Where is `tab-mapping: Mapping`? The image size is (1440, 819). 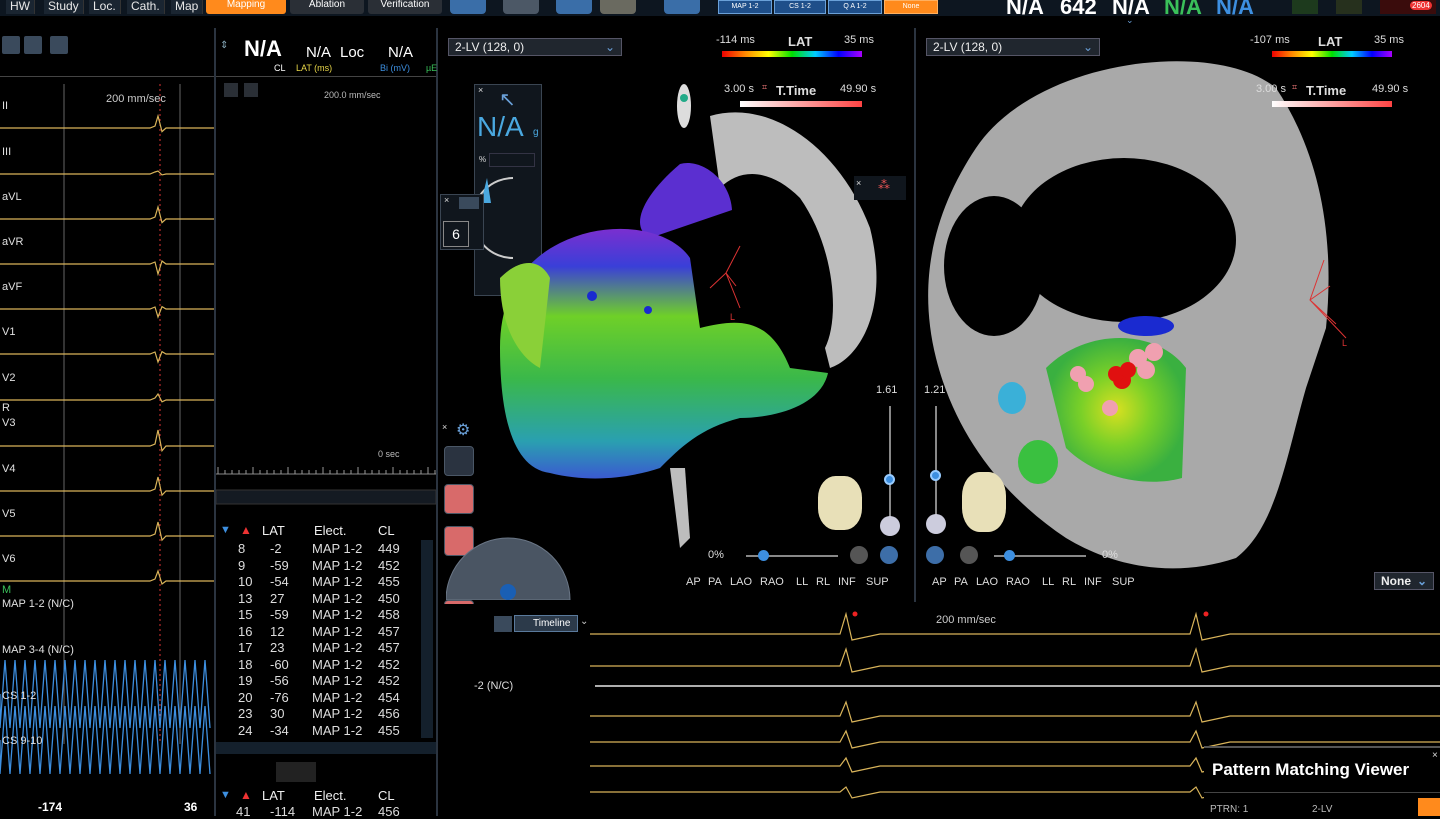 tab-mapping: Mapping is located at coordinates (246, 7).